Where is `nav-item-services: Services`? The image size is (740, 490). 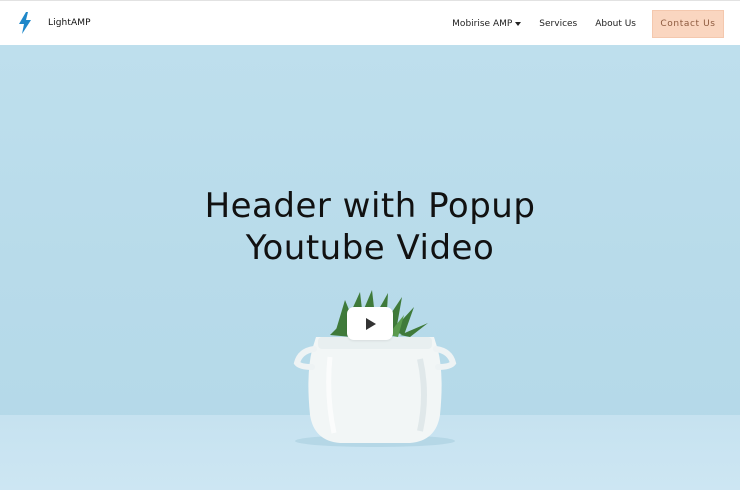 nav-item-services: Services is located at coordinates (558, 24).